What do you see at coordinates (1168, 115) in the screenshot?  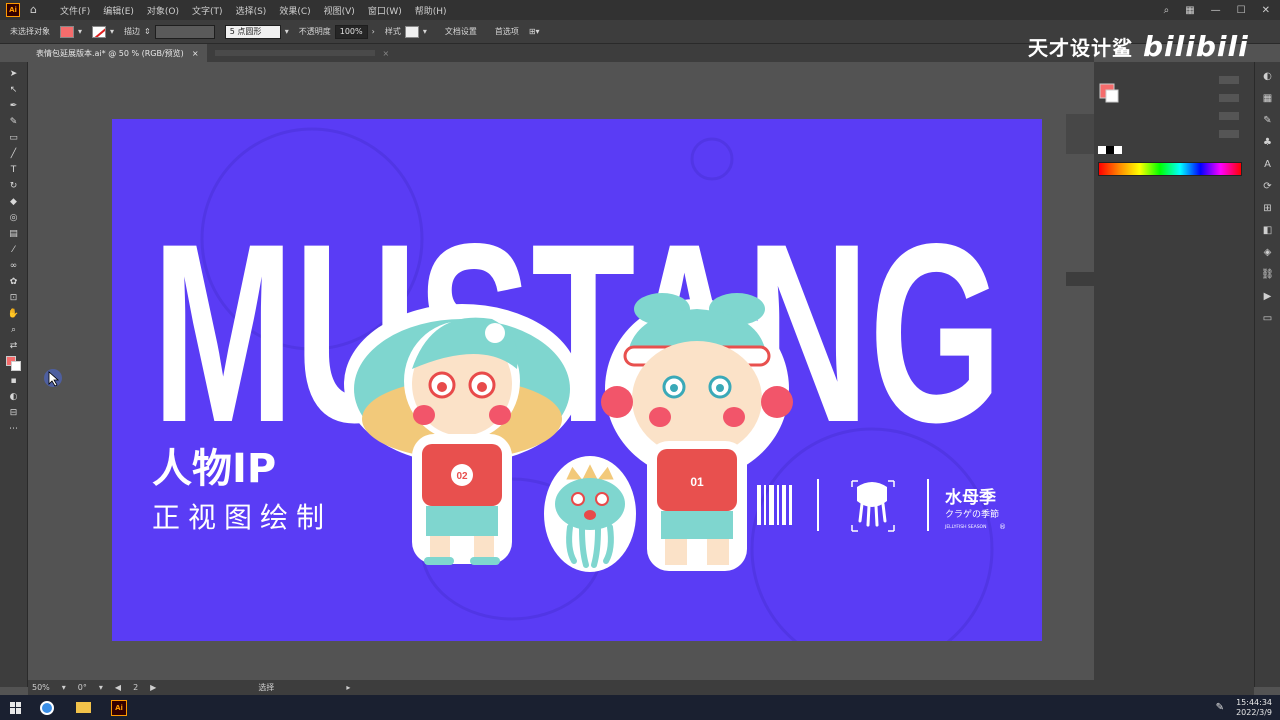 I see `swatch-panel-graphic` at bounding box center [1168, 115].